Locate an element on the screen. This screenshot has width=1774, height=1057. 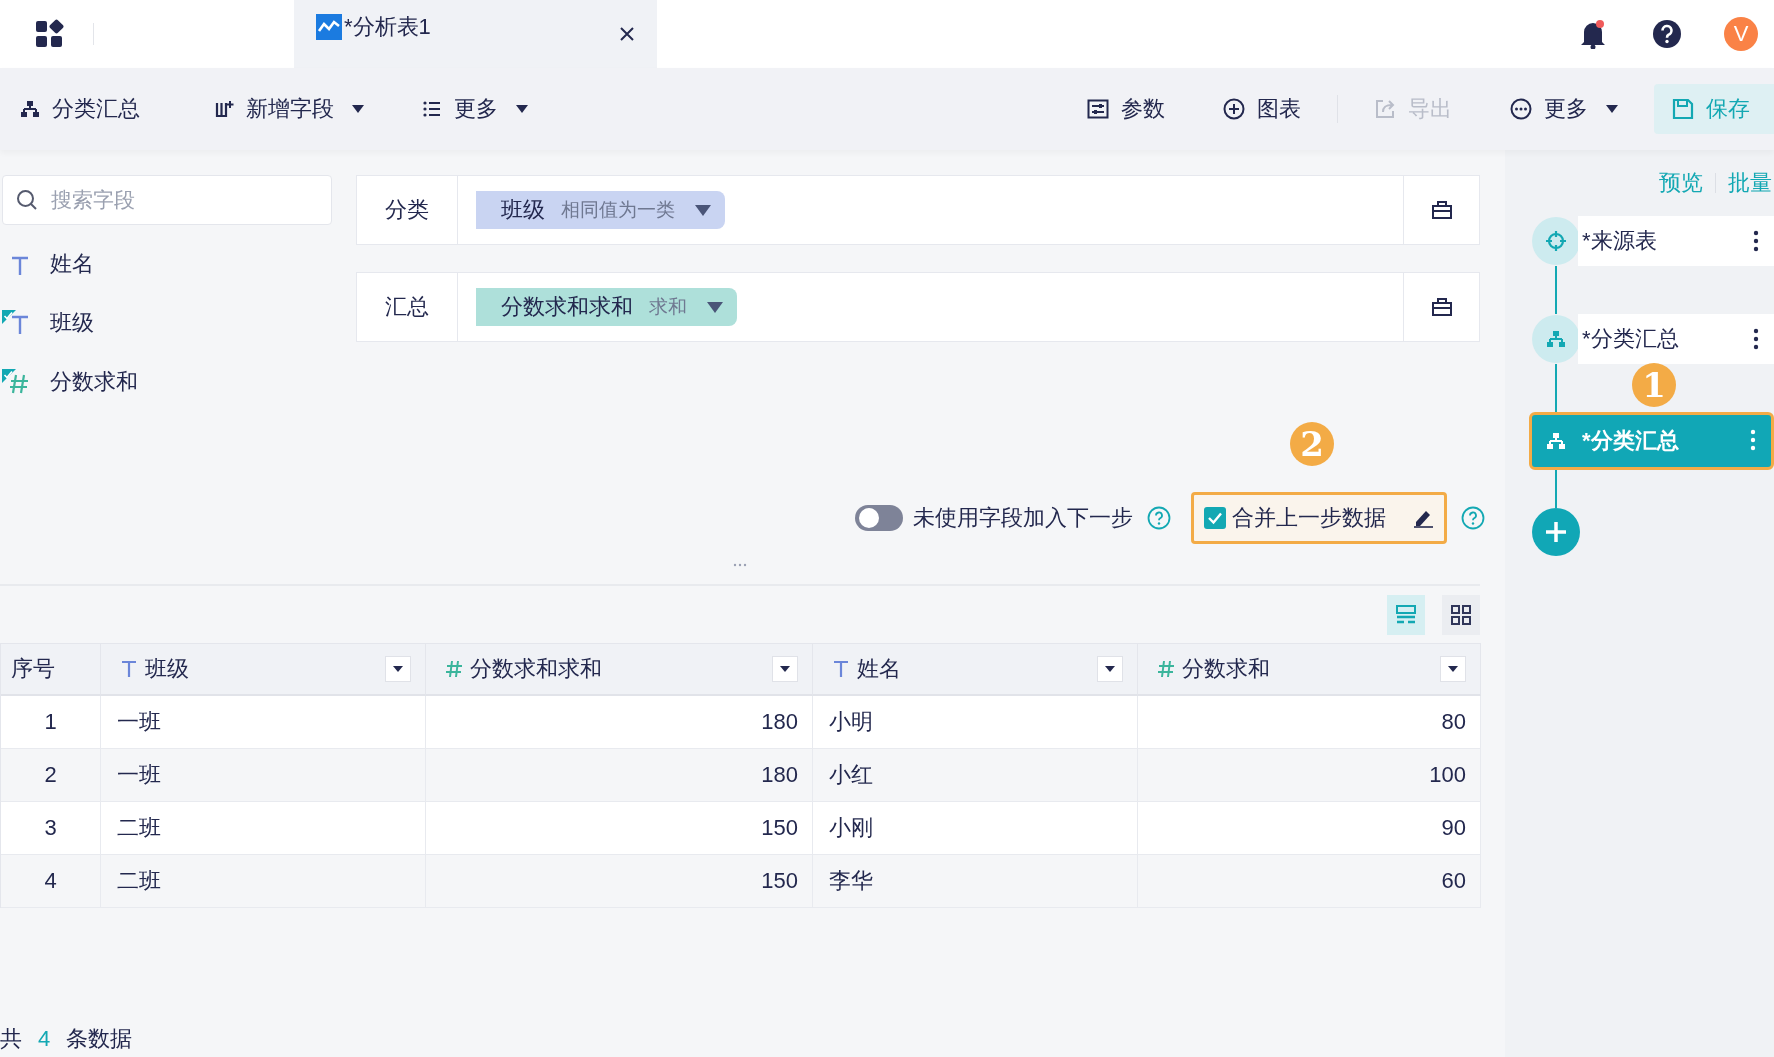
field-item: 班级 is located at coordinates (179, 322).